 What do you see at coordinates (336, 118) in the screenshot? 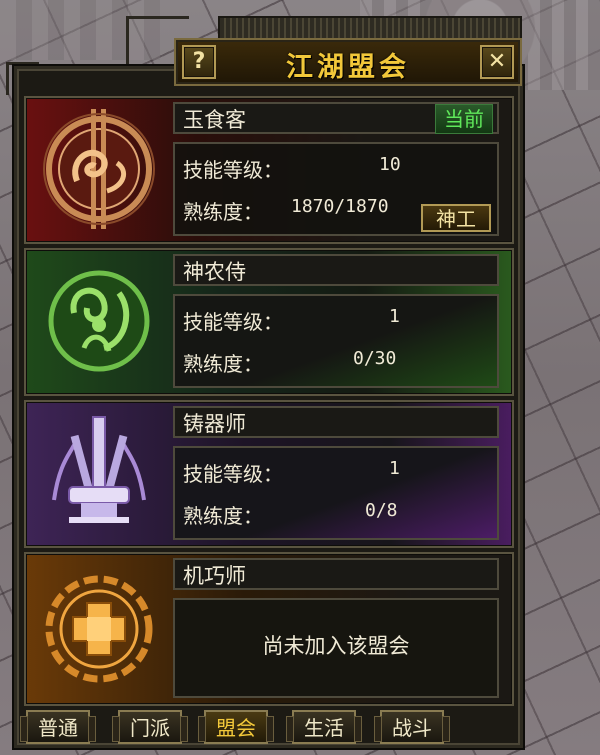
I see `profession-name: 玉食客 当前` at bounding box center [336, 118].